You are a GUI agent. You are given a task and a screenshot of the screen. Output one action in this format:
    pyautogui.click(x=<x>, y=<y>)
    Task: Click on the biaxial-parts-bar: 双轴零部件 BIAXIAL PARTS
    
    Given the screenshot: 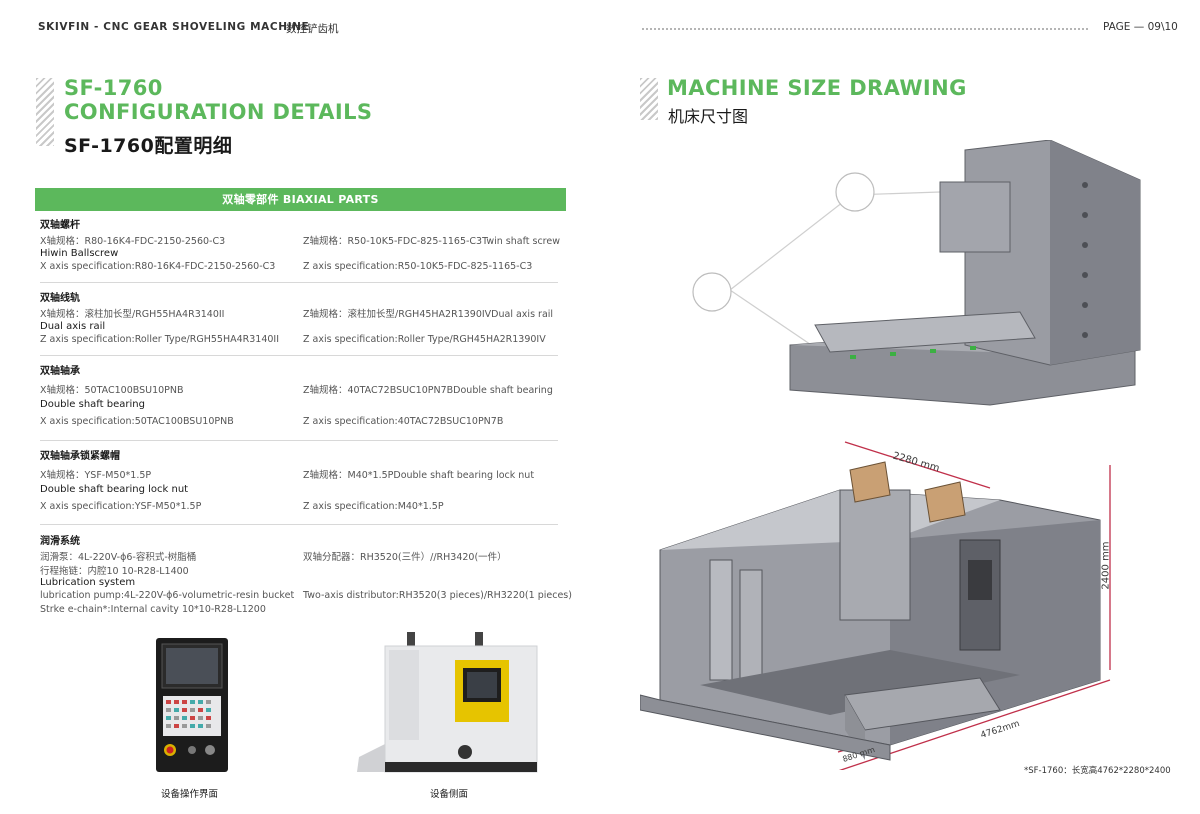 What is the action you would take?
    pyautogui.click(x=300, y=199)
    